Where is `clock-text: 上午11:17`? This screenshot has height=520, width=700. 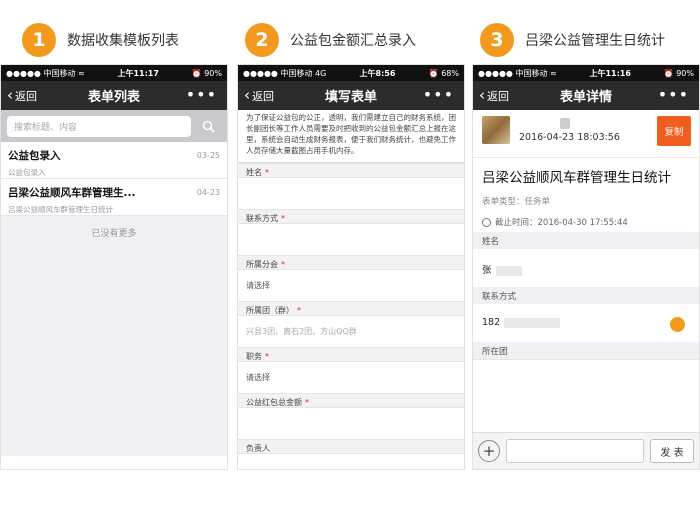 clock-text: 上午11:17 is located at coordinates (138, 73).